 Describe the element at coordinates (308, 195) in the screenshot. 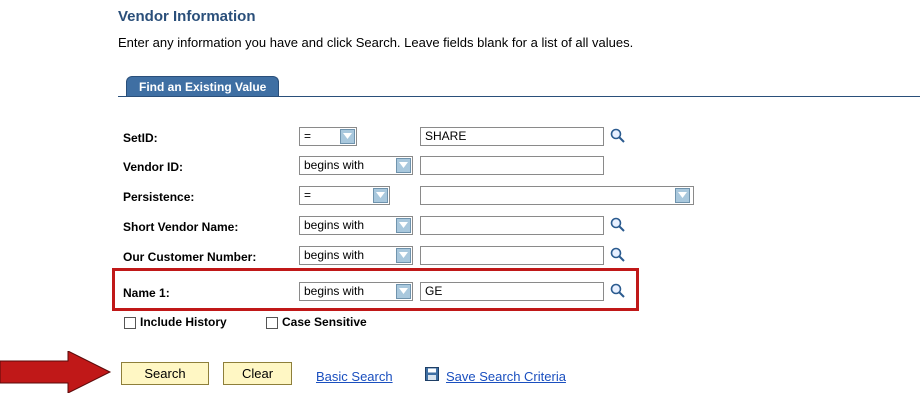

I see `persistence-operator-value: =` at that location.